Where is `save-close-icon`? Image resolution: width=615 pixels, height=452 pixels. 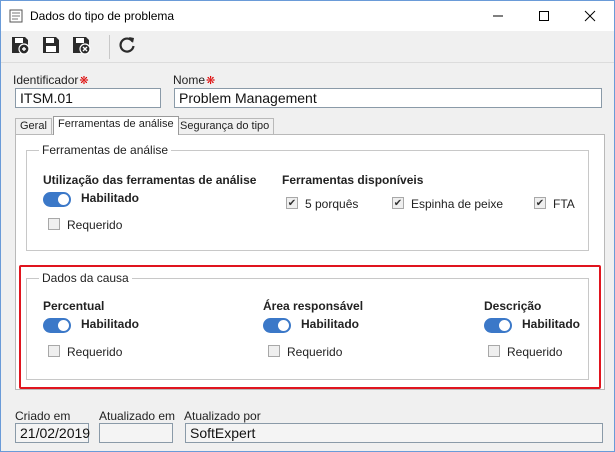
save-close-icon is located at coordinates (81, 46).